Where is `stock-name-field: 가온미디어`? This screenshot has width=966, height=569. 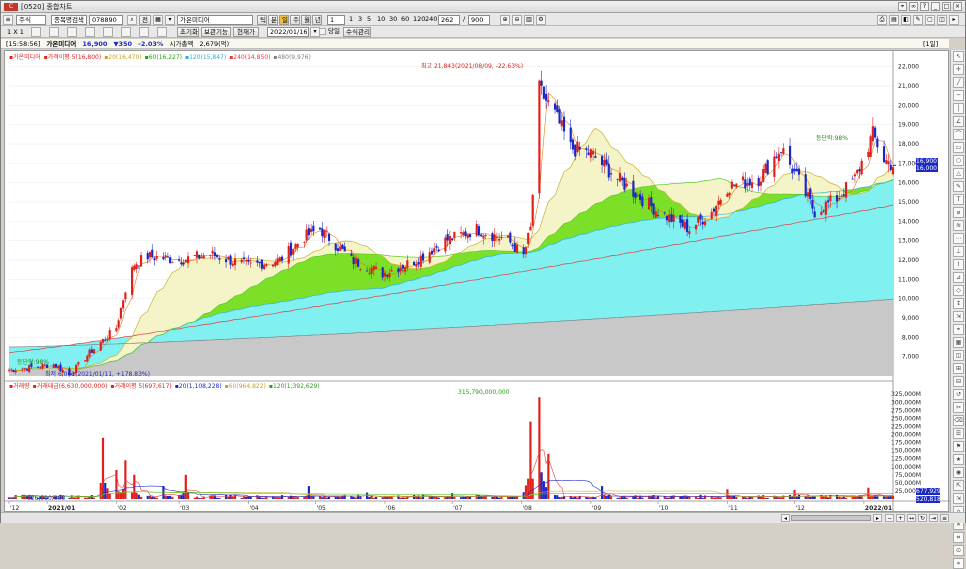 stock-name-field: 가온미디어 is located at coordinates (215, 20).